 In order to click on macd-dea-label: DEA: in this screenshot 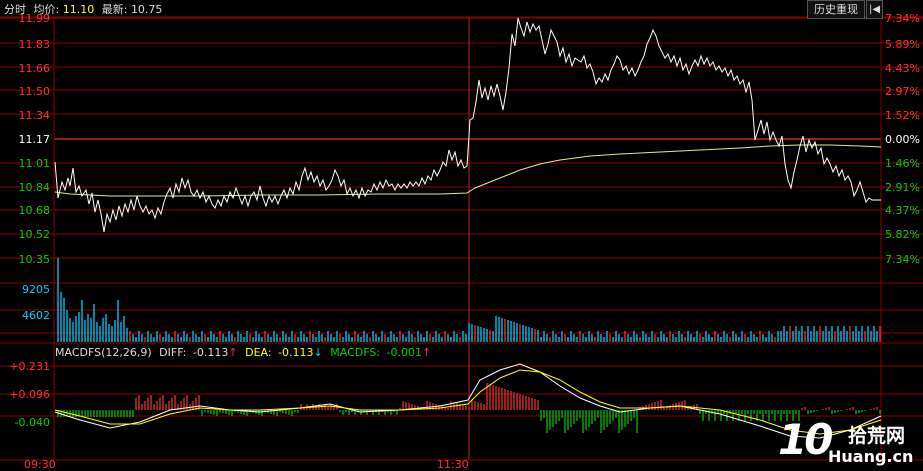, I will do `click(258, 352)`.